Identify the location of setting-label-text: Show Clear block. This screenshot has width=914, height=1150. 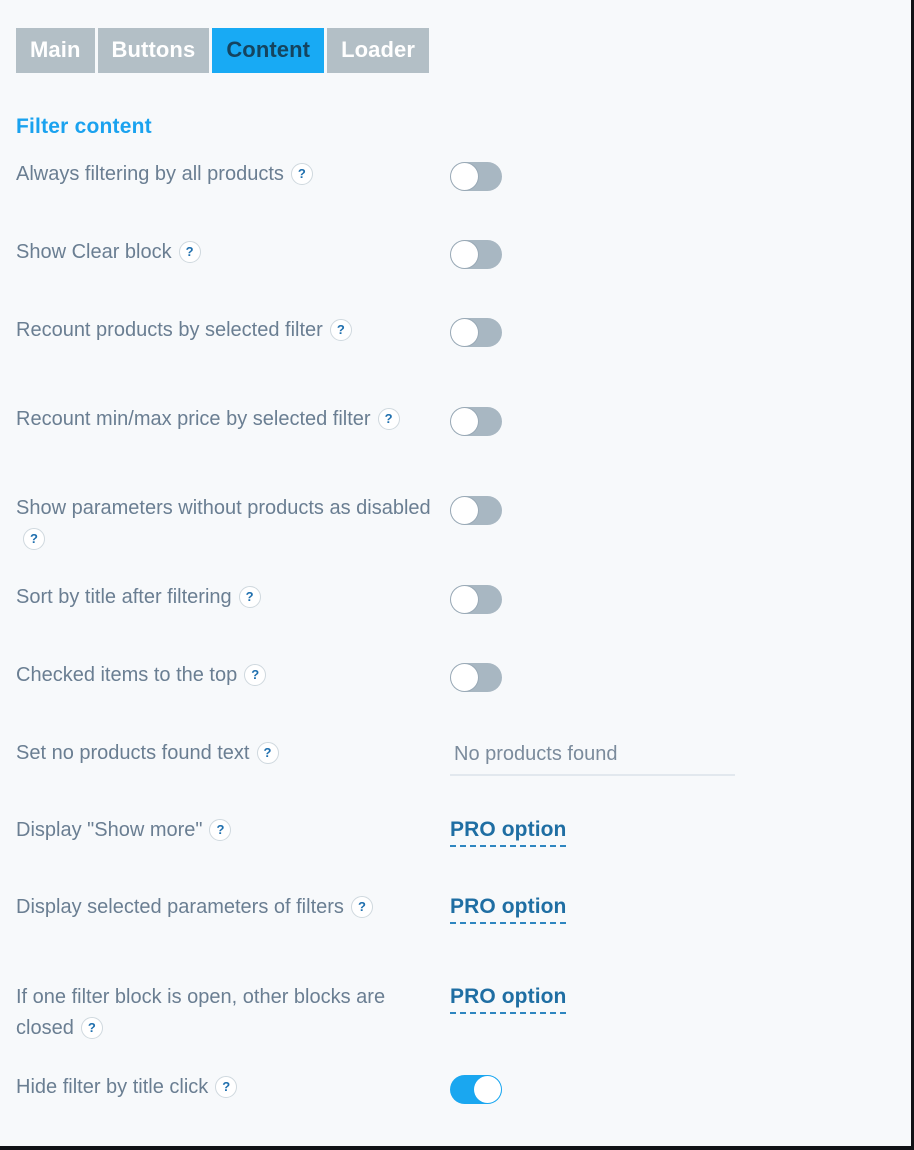
(94, 252).